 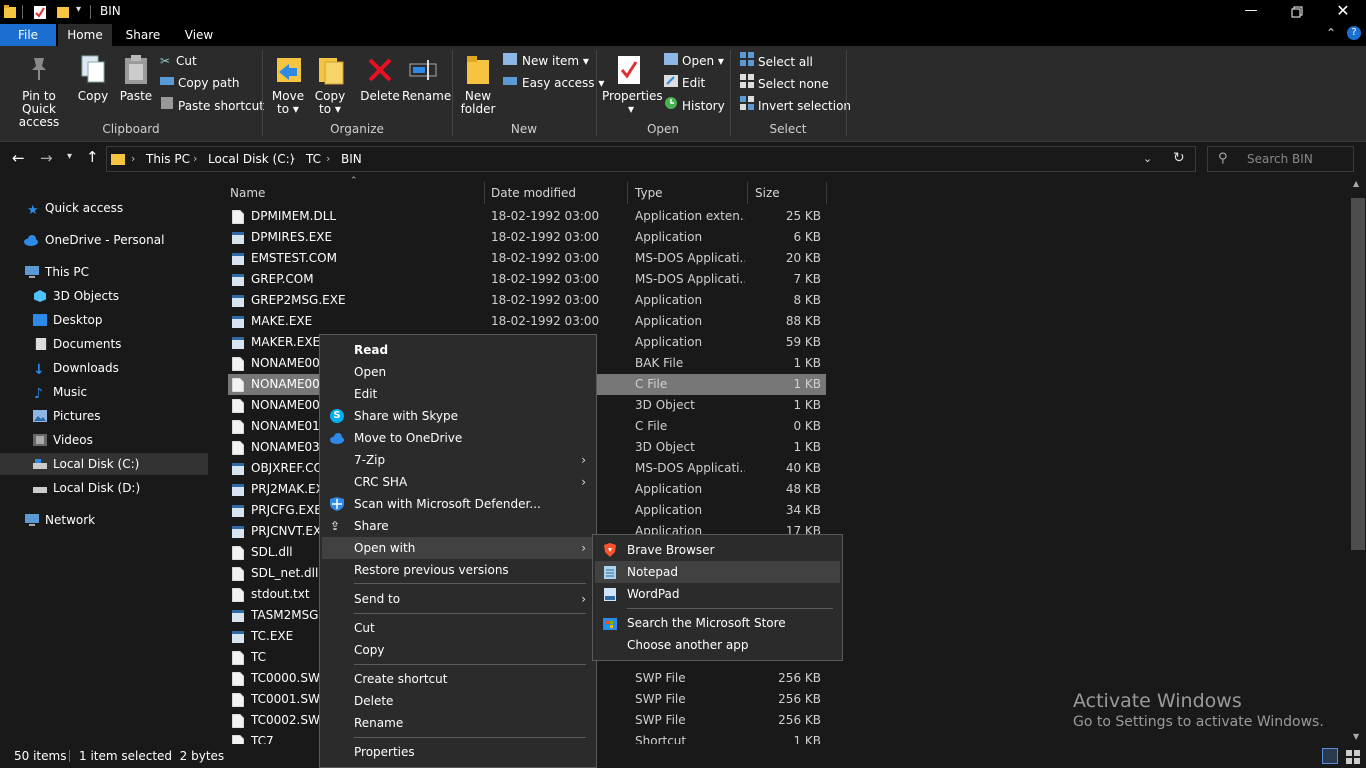 What do you see at coordinates (104, 272) in the screenshot?
I see `nav-this-pc: This PC` at bounding box center [104, 272].